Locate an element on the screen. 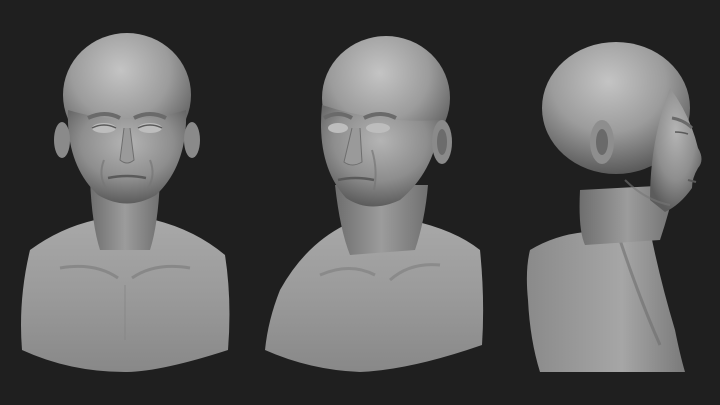 The image size is (720, 405). bust-back is located at coordinates (605, 301).